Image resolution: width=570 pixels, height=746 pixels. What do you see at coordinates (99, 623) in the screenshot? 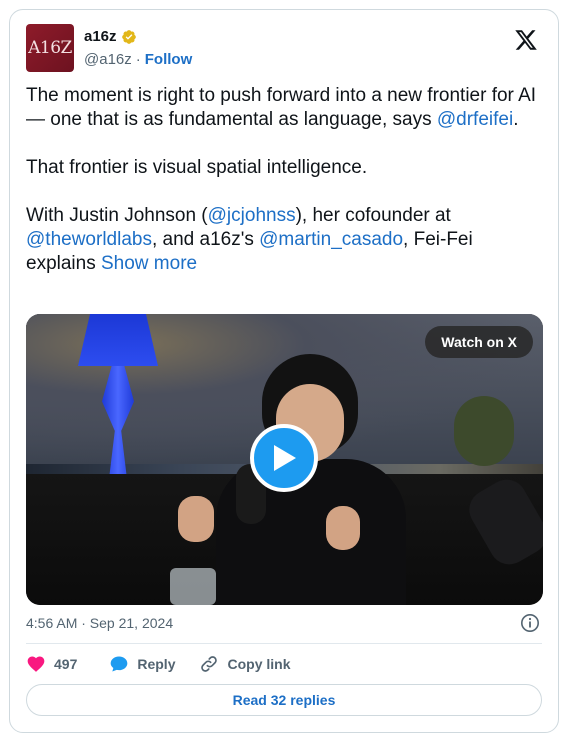
I see `tweet-timestamp: 4:56 AM · Sep 21, 2024` at bounding box center [99, 623].